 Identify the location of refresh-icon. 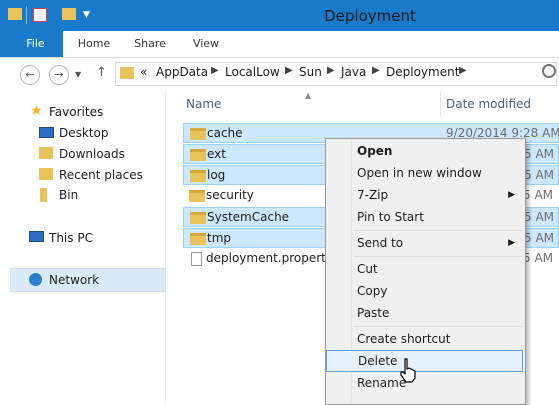
(549, 71).